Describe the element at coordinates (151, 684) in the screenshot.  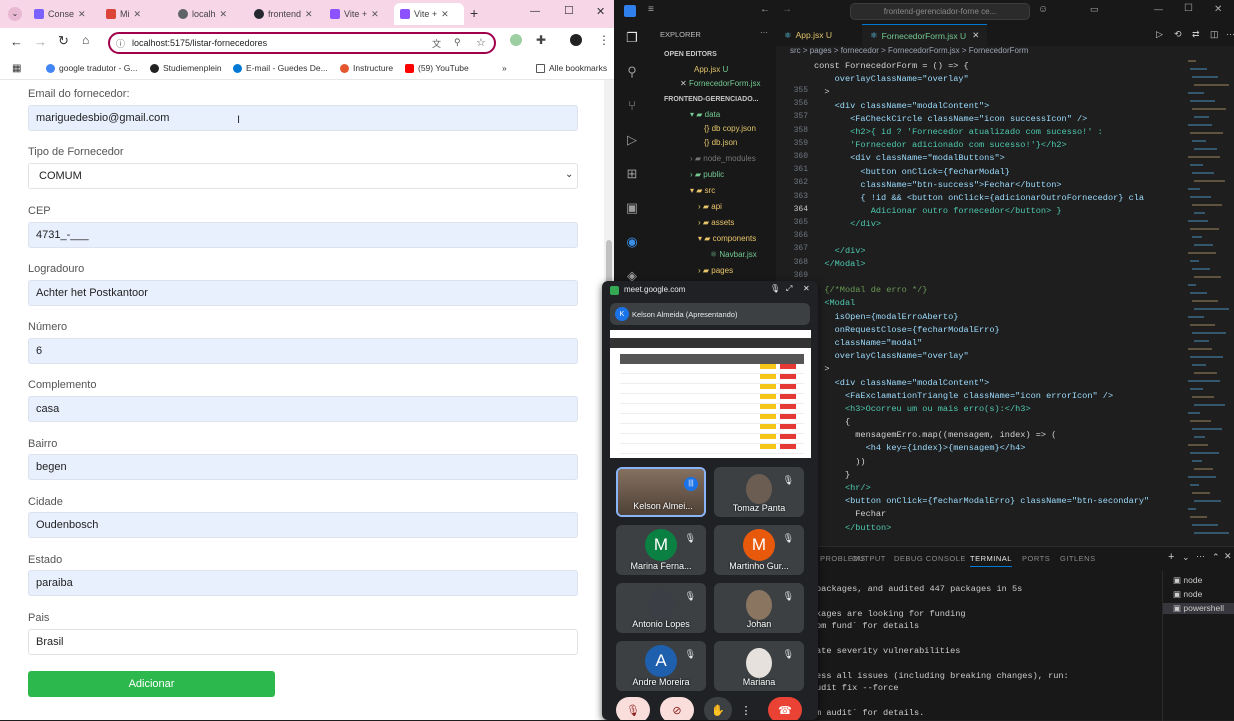
I see `adicionar-button: Adicionar` at that location.